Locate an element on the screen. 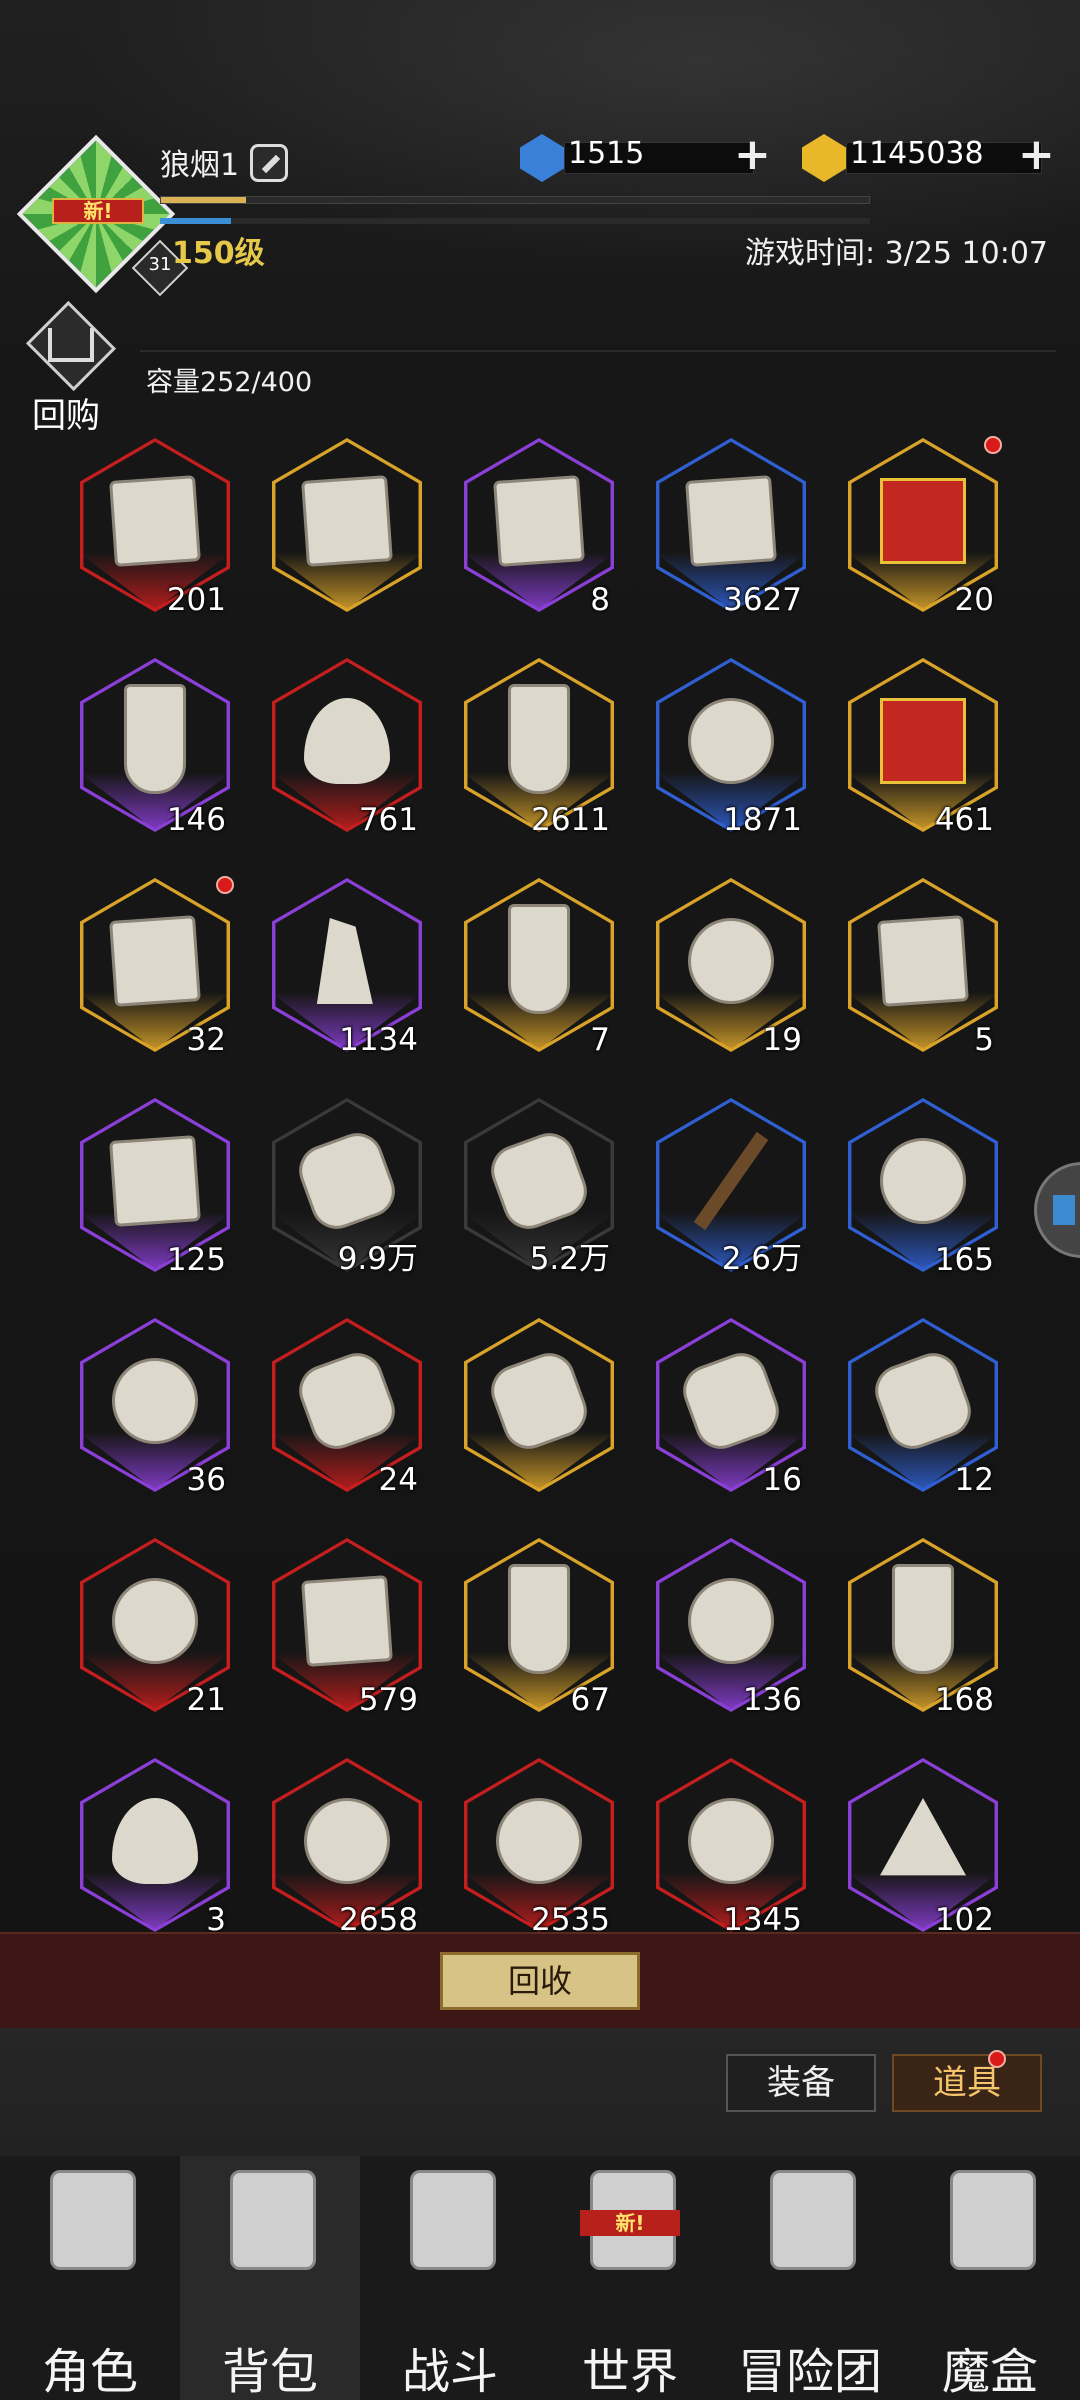 The image size is (1080, 2400). inventory-slot: 579 is located at coordinates (347, 1632).